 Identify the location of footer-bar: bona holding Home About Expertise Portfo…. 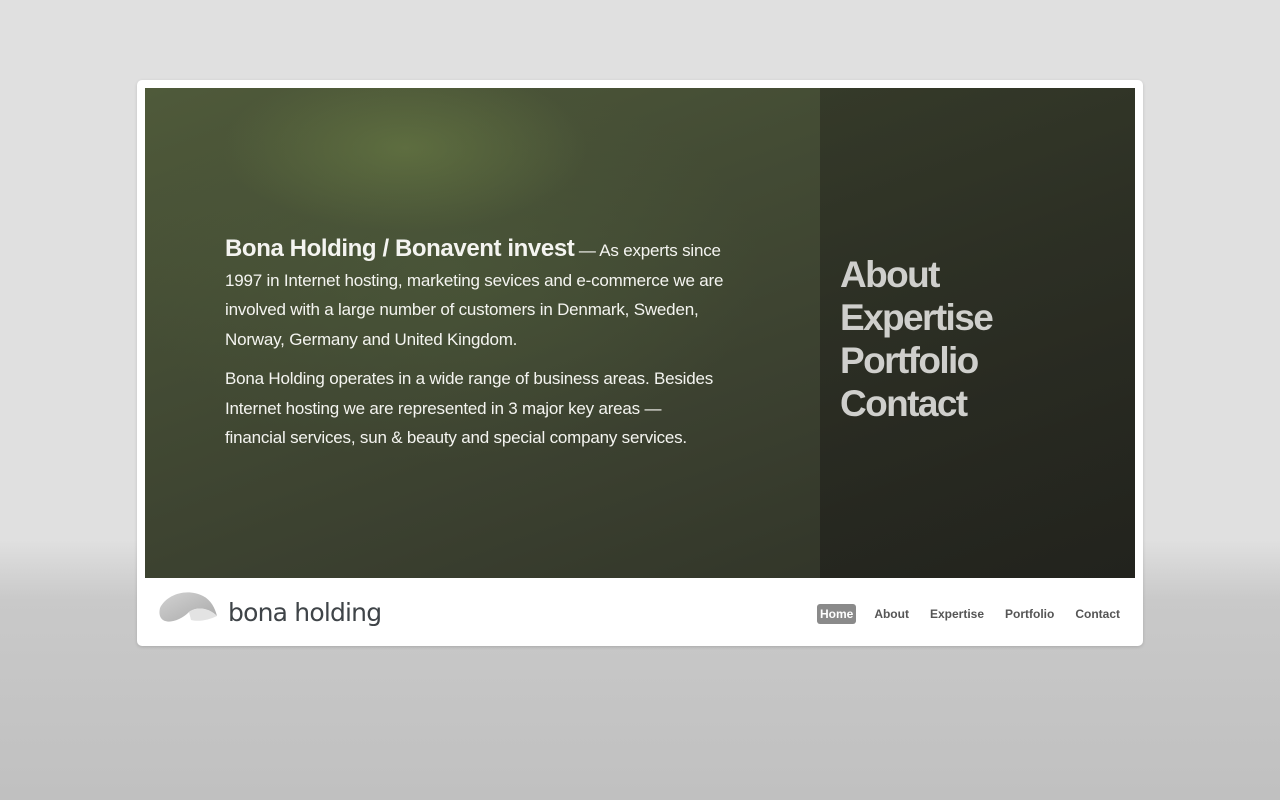
(640, 612).